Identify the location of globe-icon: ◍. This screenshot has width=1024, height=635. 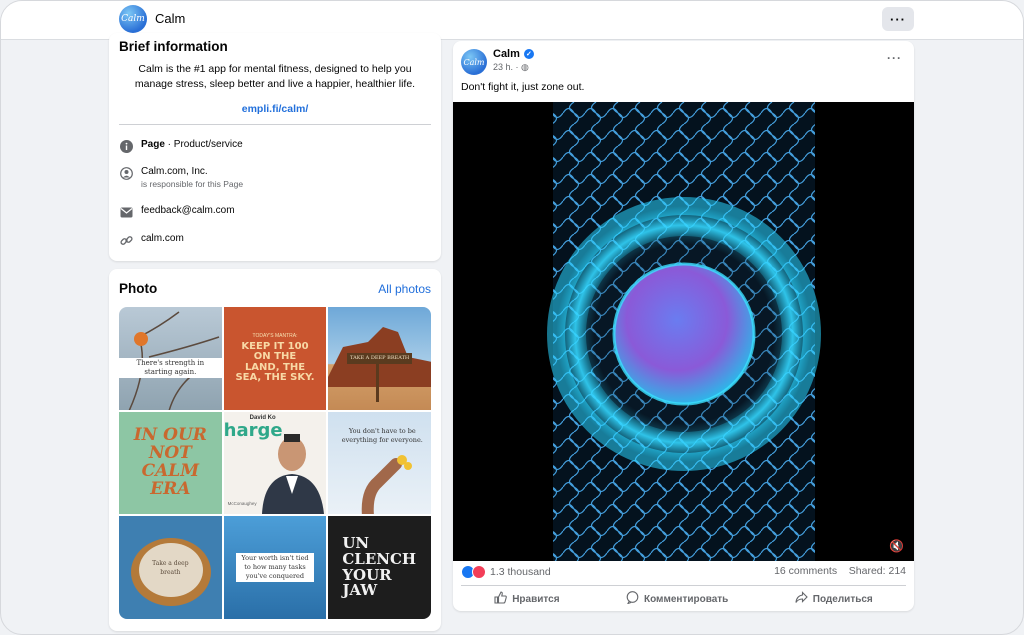
(525, 67).